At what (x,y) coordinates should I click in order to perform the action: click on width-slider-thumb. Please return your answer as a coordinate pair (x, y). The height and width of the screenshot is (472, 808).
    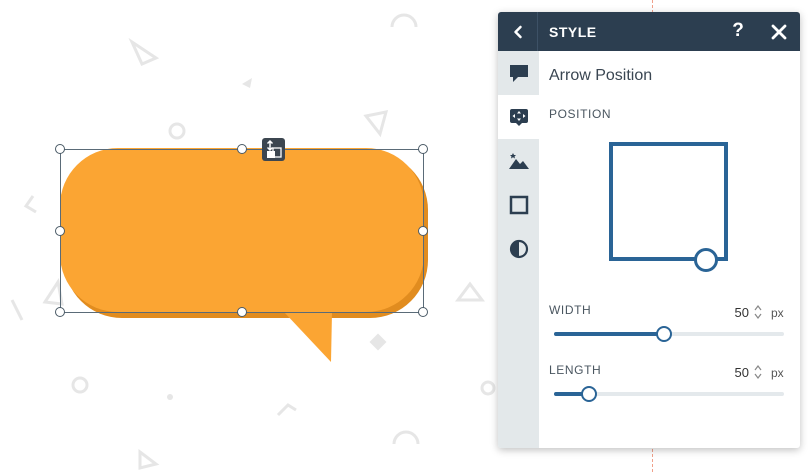
    Looking at the image, I should click on (664, 334).